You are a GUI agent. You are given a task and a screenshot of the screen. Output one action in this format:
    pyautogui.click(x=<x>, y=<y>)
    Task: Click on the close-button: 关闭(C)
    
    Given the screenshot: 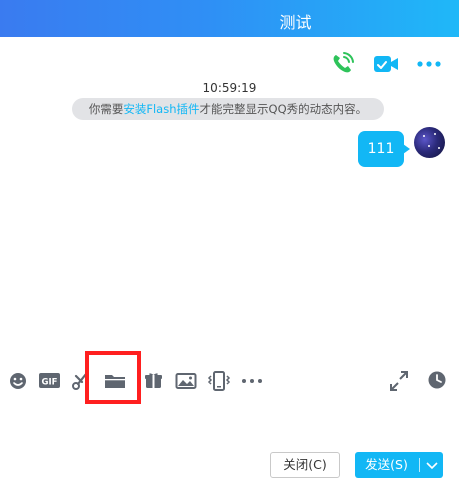 What is the action you would take?
    pyautogui.click(x=305, y=465)
    